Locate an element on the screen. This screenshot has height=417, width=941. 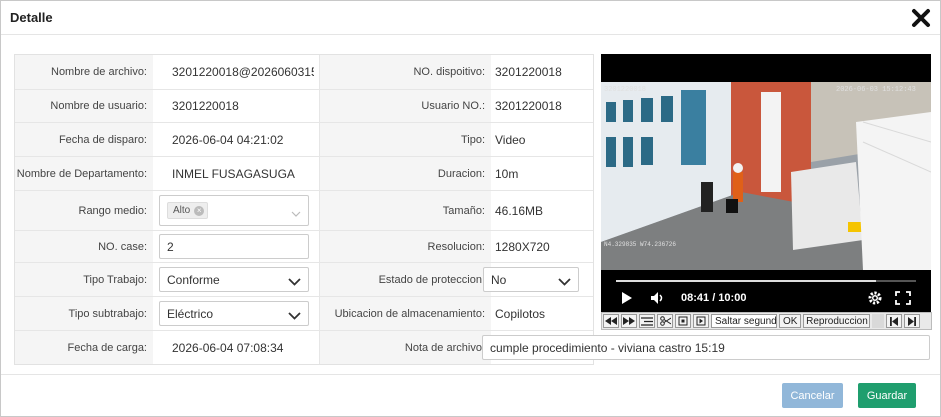
file-note-label: Nota de archivo: is located at coordinates (405, 347).